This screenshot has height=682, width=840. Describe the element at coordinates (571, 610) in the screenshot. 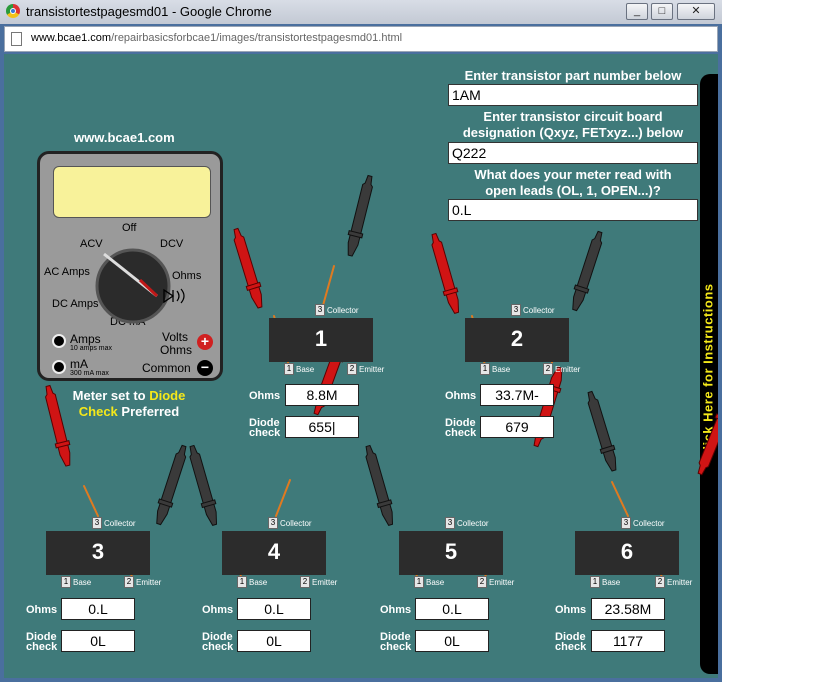

I see `t6-ohms-label: Ohms` at that location.